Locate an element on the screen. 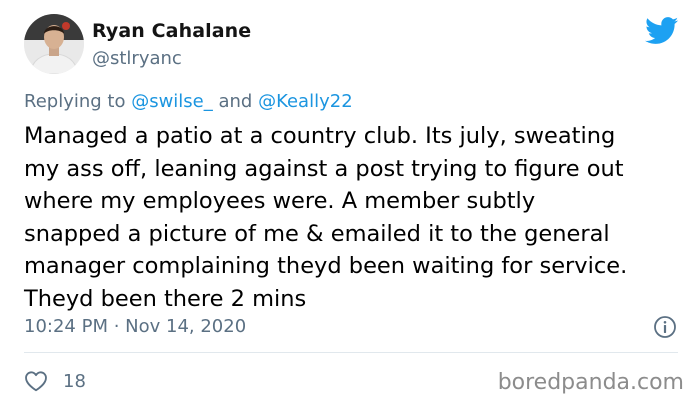 The height and width of the screenshot is (406, 700). user-avatar-photo is located at coordinates (54, 44).